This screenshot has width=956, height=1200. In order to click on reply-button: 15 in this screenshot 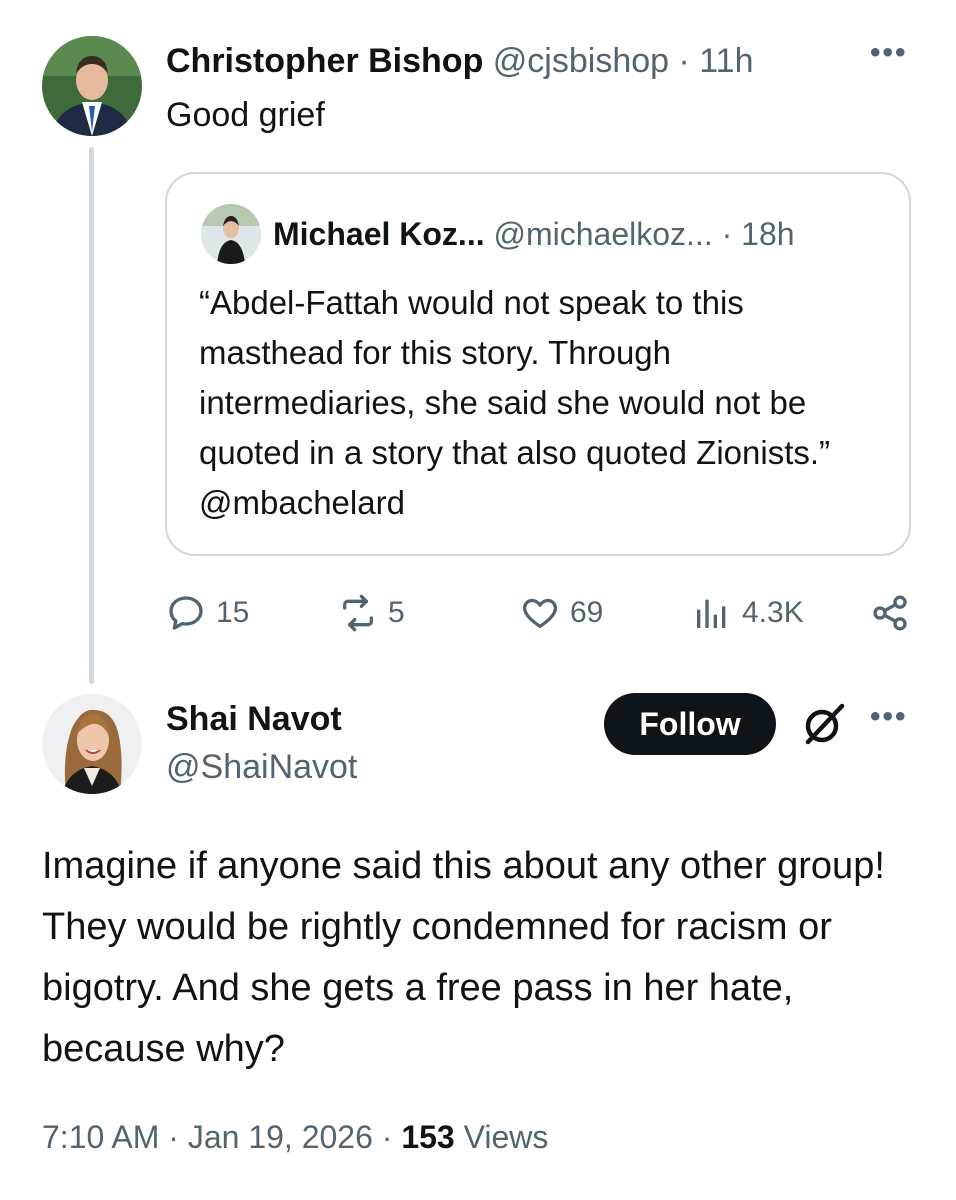, I will do `click(207, 613)`.